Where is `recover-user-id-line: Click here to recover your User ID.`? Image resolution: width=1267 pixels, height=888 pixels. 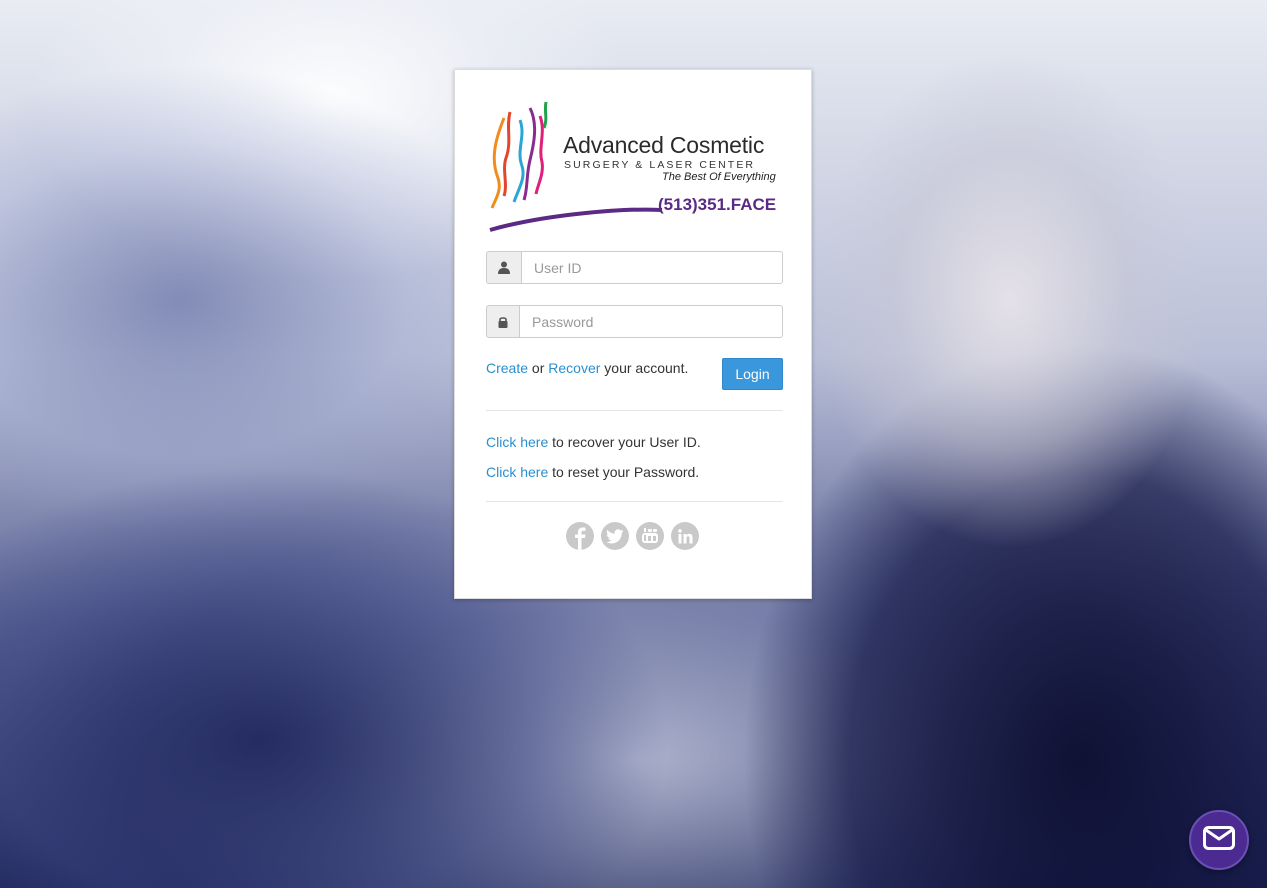
recover-user-id-line: Click here to recover your User ID. is located at coordinates (593, 442).